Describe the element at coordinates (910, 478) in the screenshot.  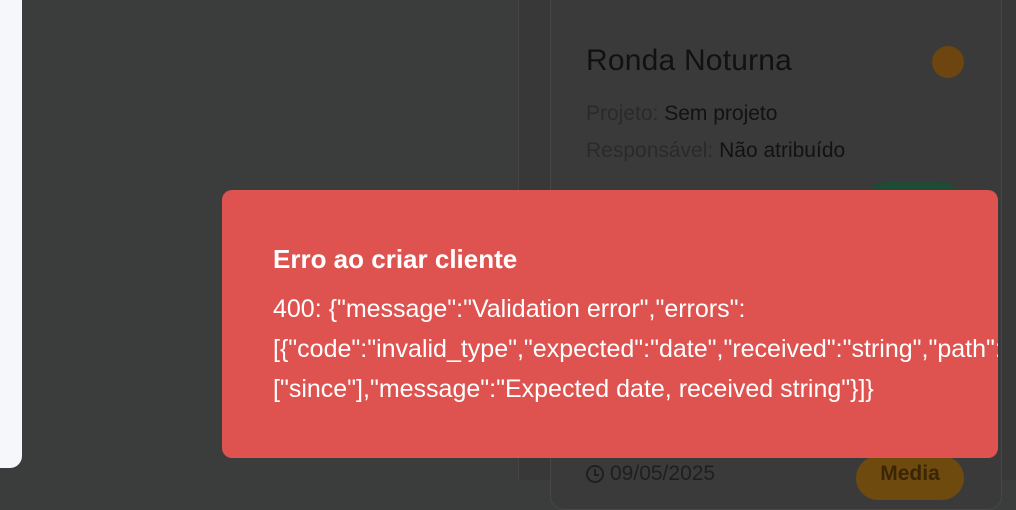
I see `priority-badge: Media` at that location.